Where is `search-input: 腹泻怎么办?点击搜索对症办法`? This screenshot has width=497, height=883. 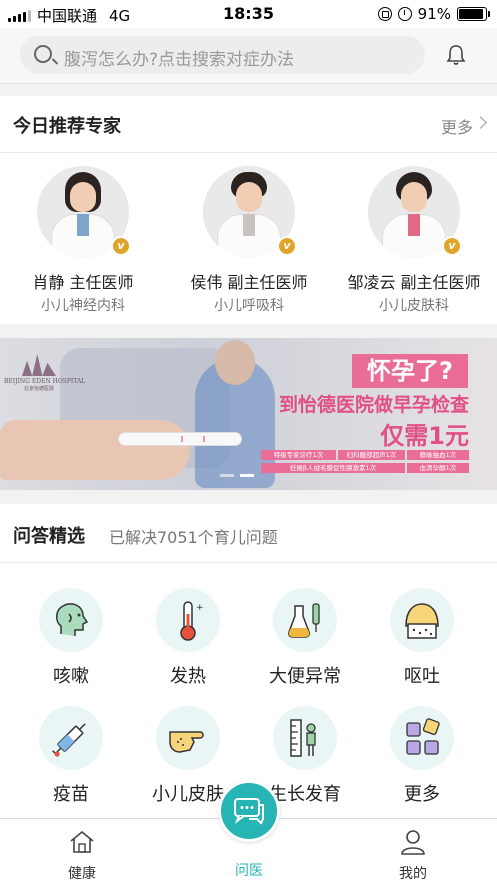 search-input: 腹泻怎么办?点击搜索对症办法 is located at coordinates (222, 55).